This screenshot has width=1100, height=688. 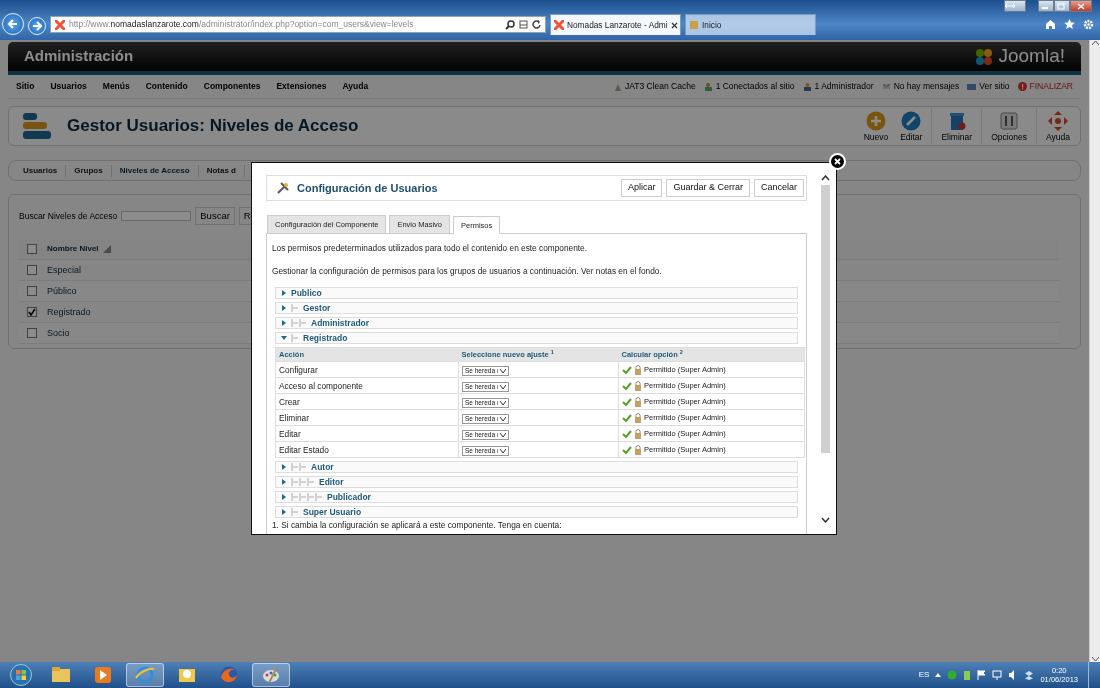 What do you see at coordinates (536, 308) in the screenshot?
I see `group-row: Gestor` at bounding box center [536, 308].